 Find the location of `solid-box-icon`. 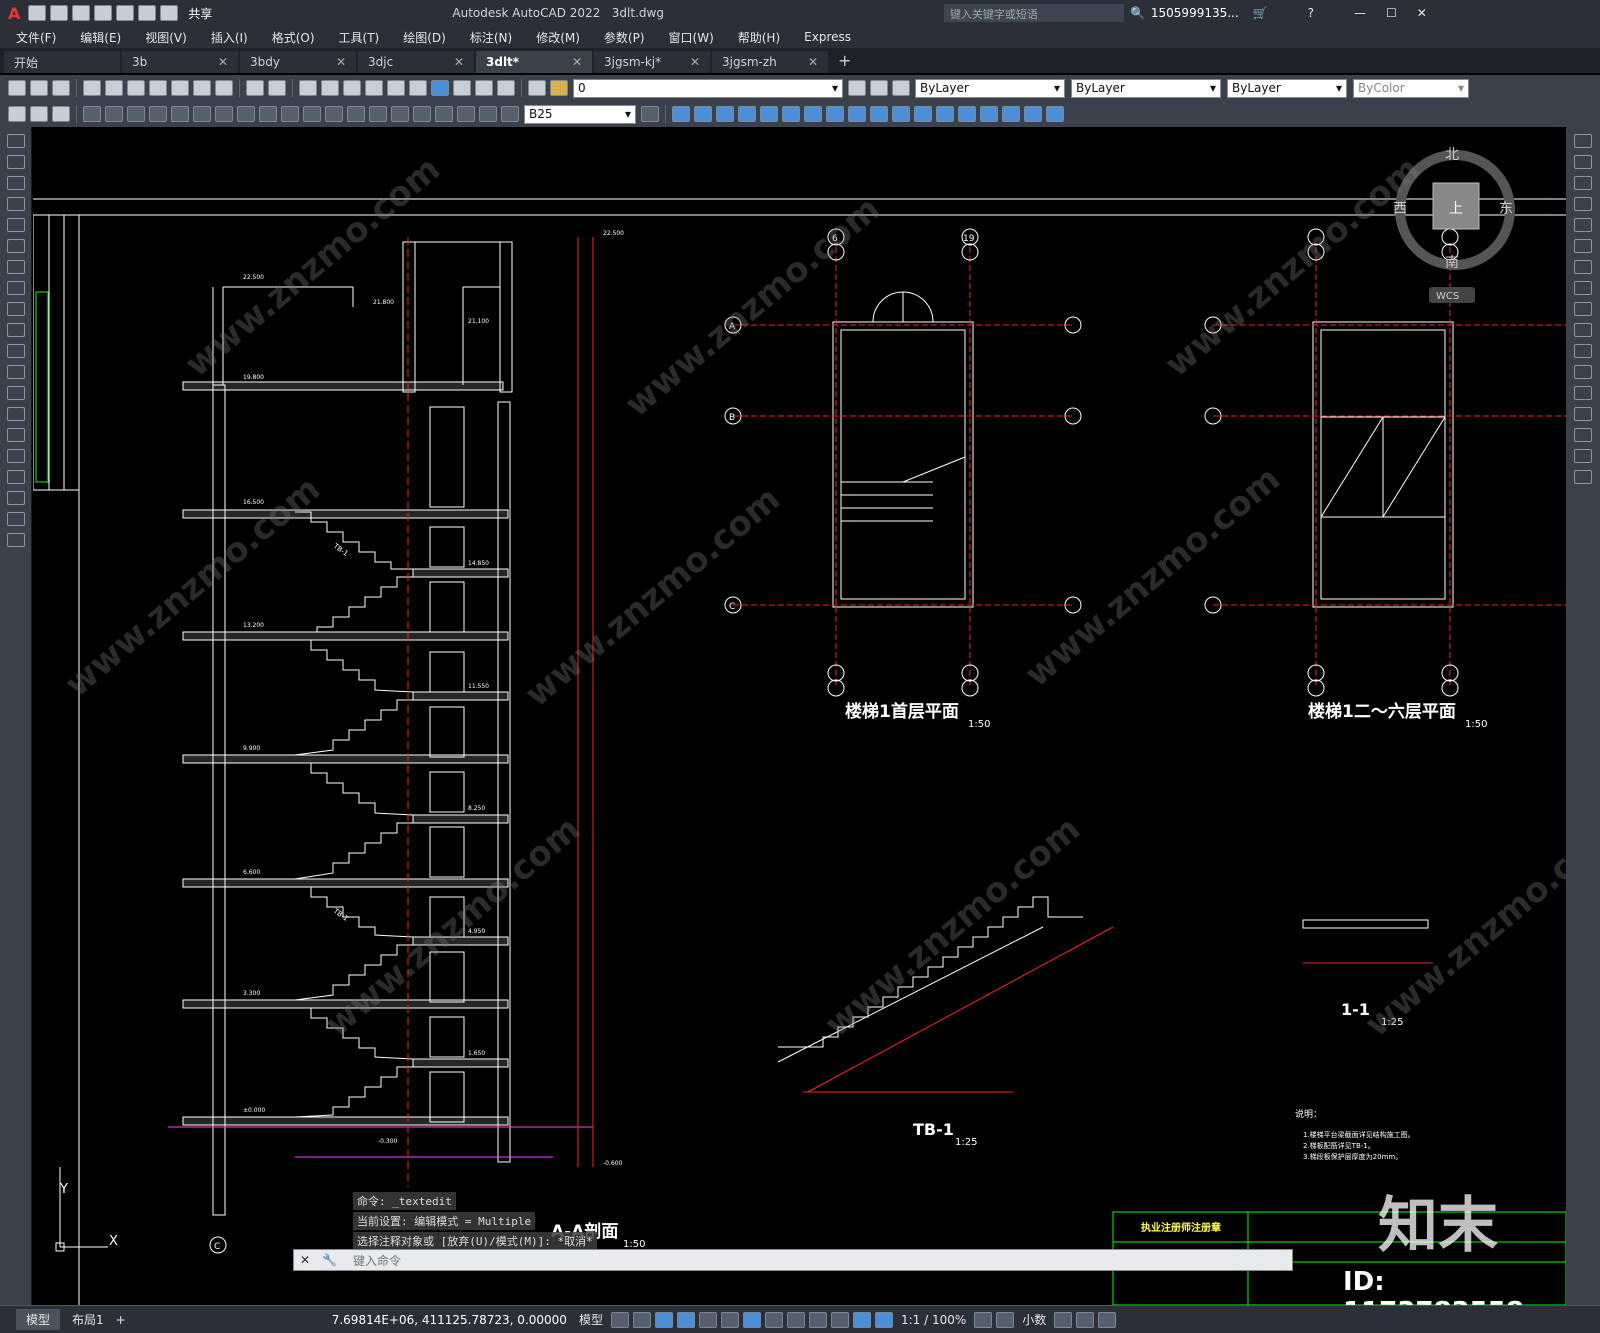

solid-box-icon is located at coordinates (681, 114).